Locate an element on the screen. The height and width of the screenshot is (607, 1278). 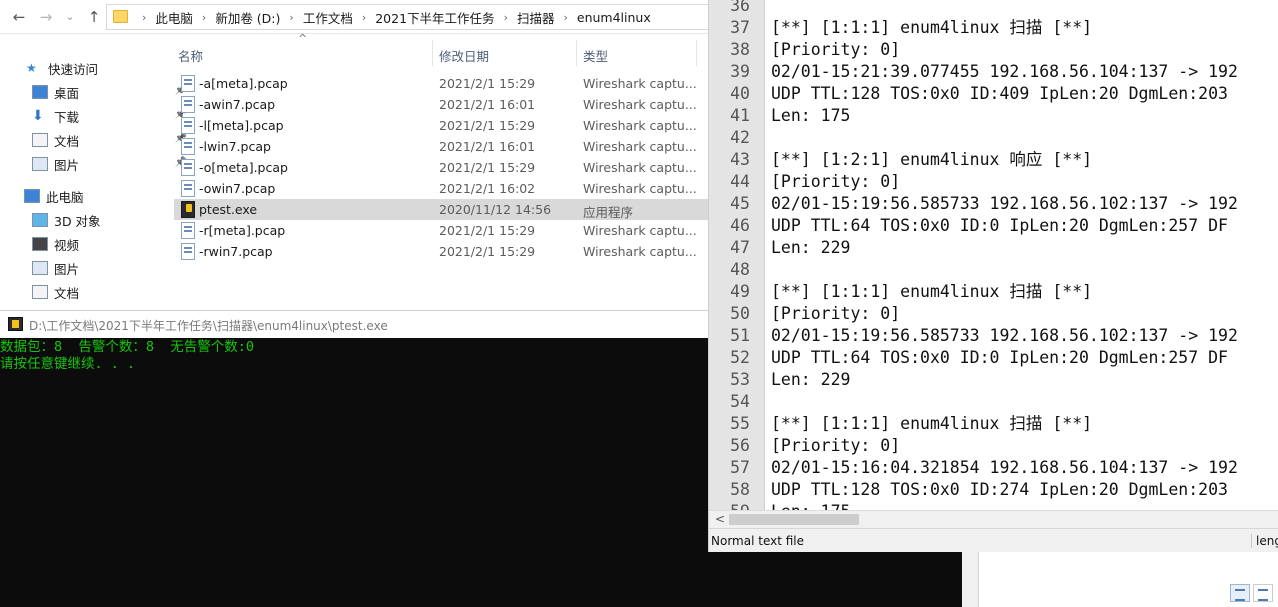
breadcrumb-item: 扫描器 is located at coordinates (536, 17).